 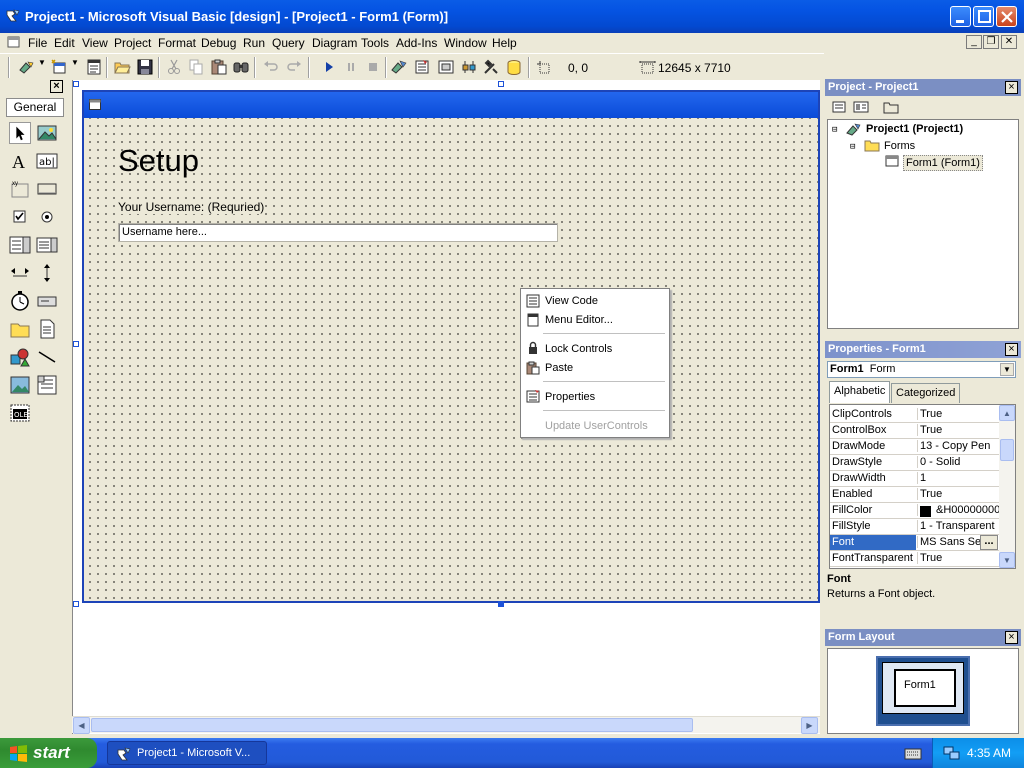 What do you see at coordinates (20, 133) in the screenshot?
I see `pointer-icon` at bounding box center [20, 133].